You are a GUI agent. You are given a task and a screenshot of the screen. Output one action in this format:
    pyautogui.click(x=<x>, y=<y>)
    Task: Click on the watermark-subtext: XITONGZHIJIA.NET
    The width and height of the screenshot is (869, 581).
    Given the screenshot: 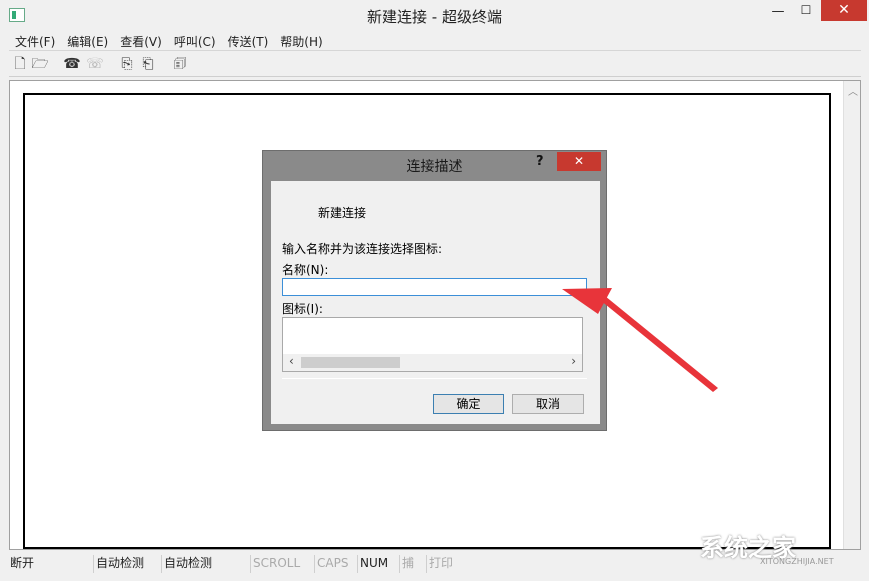 What is the action you would take?
    pyautogui.click(x=797, y=561)
    